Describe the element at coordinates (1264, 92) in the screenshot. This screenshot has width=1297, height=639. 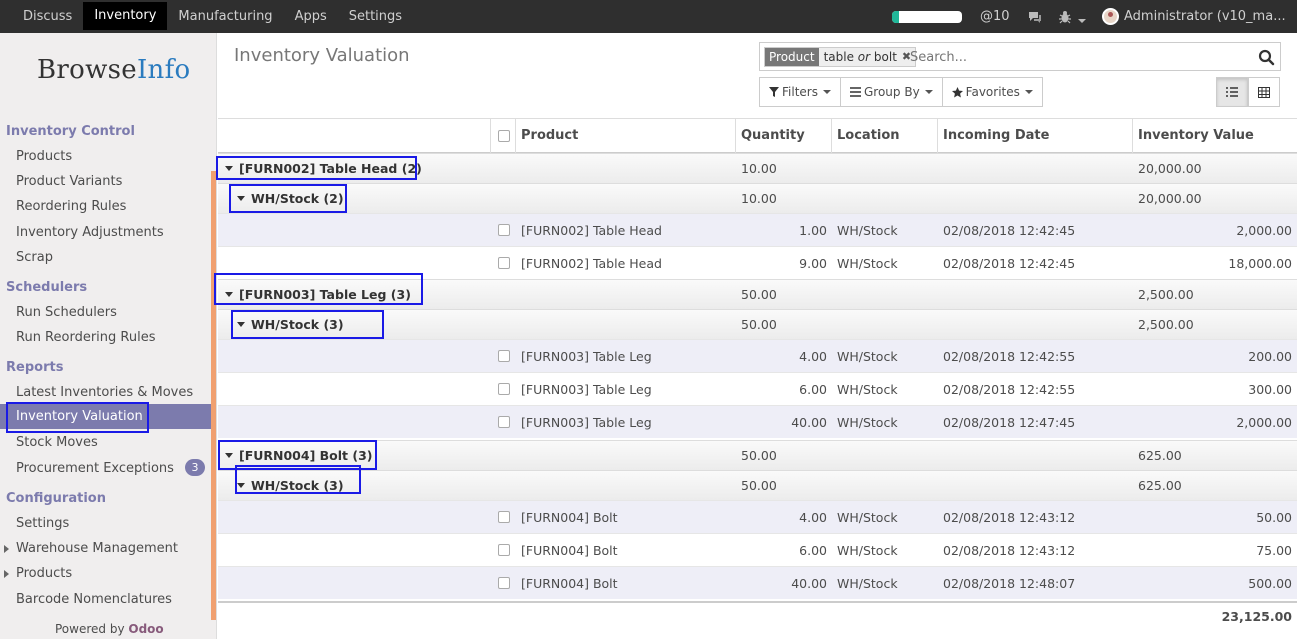
I see `pivot-view-icon` at that location.